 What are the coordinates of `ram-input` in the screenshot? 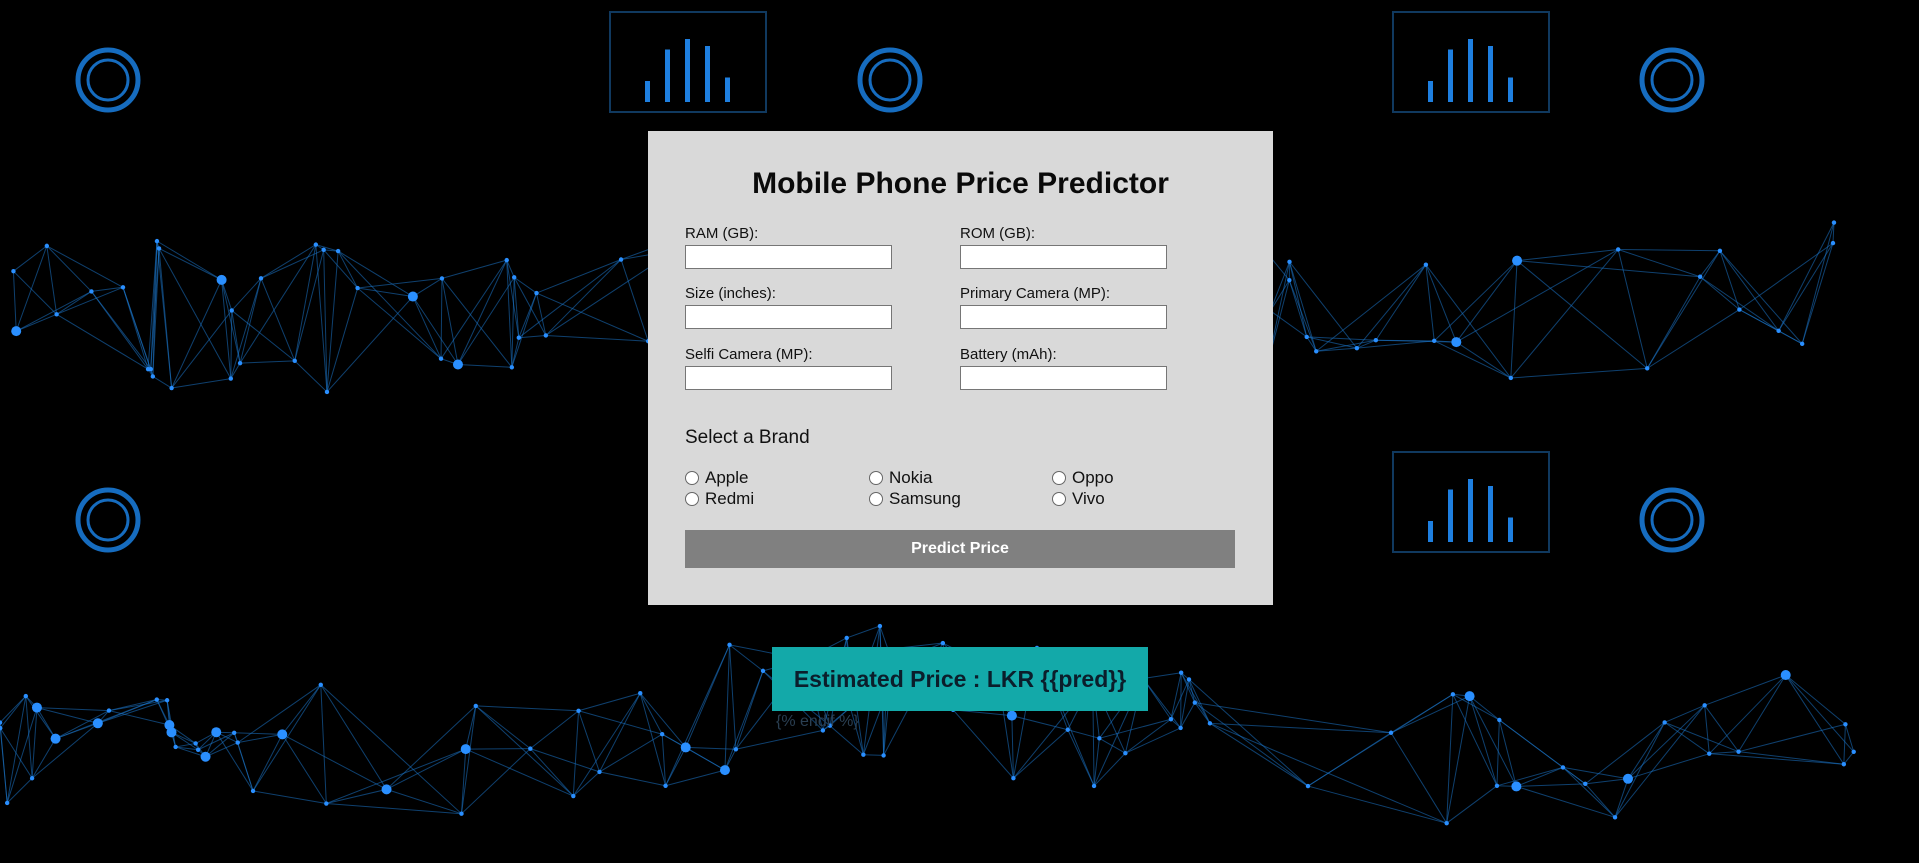 It's located at (788, 257).